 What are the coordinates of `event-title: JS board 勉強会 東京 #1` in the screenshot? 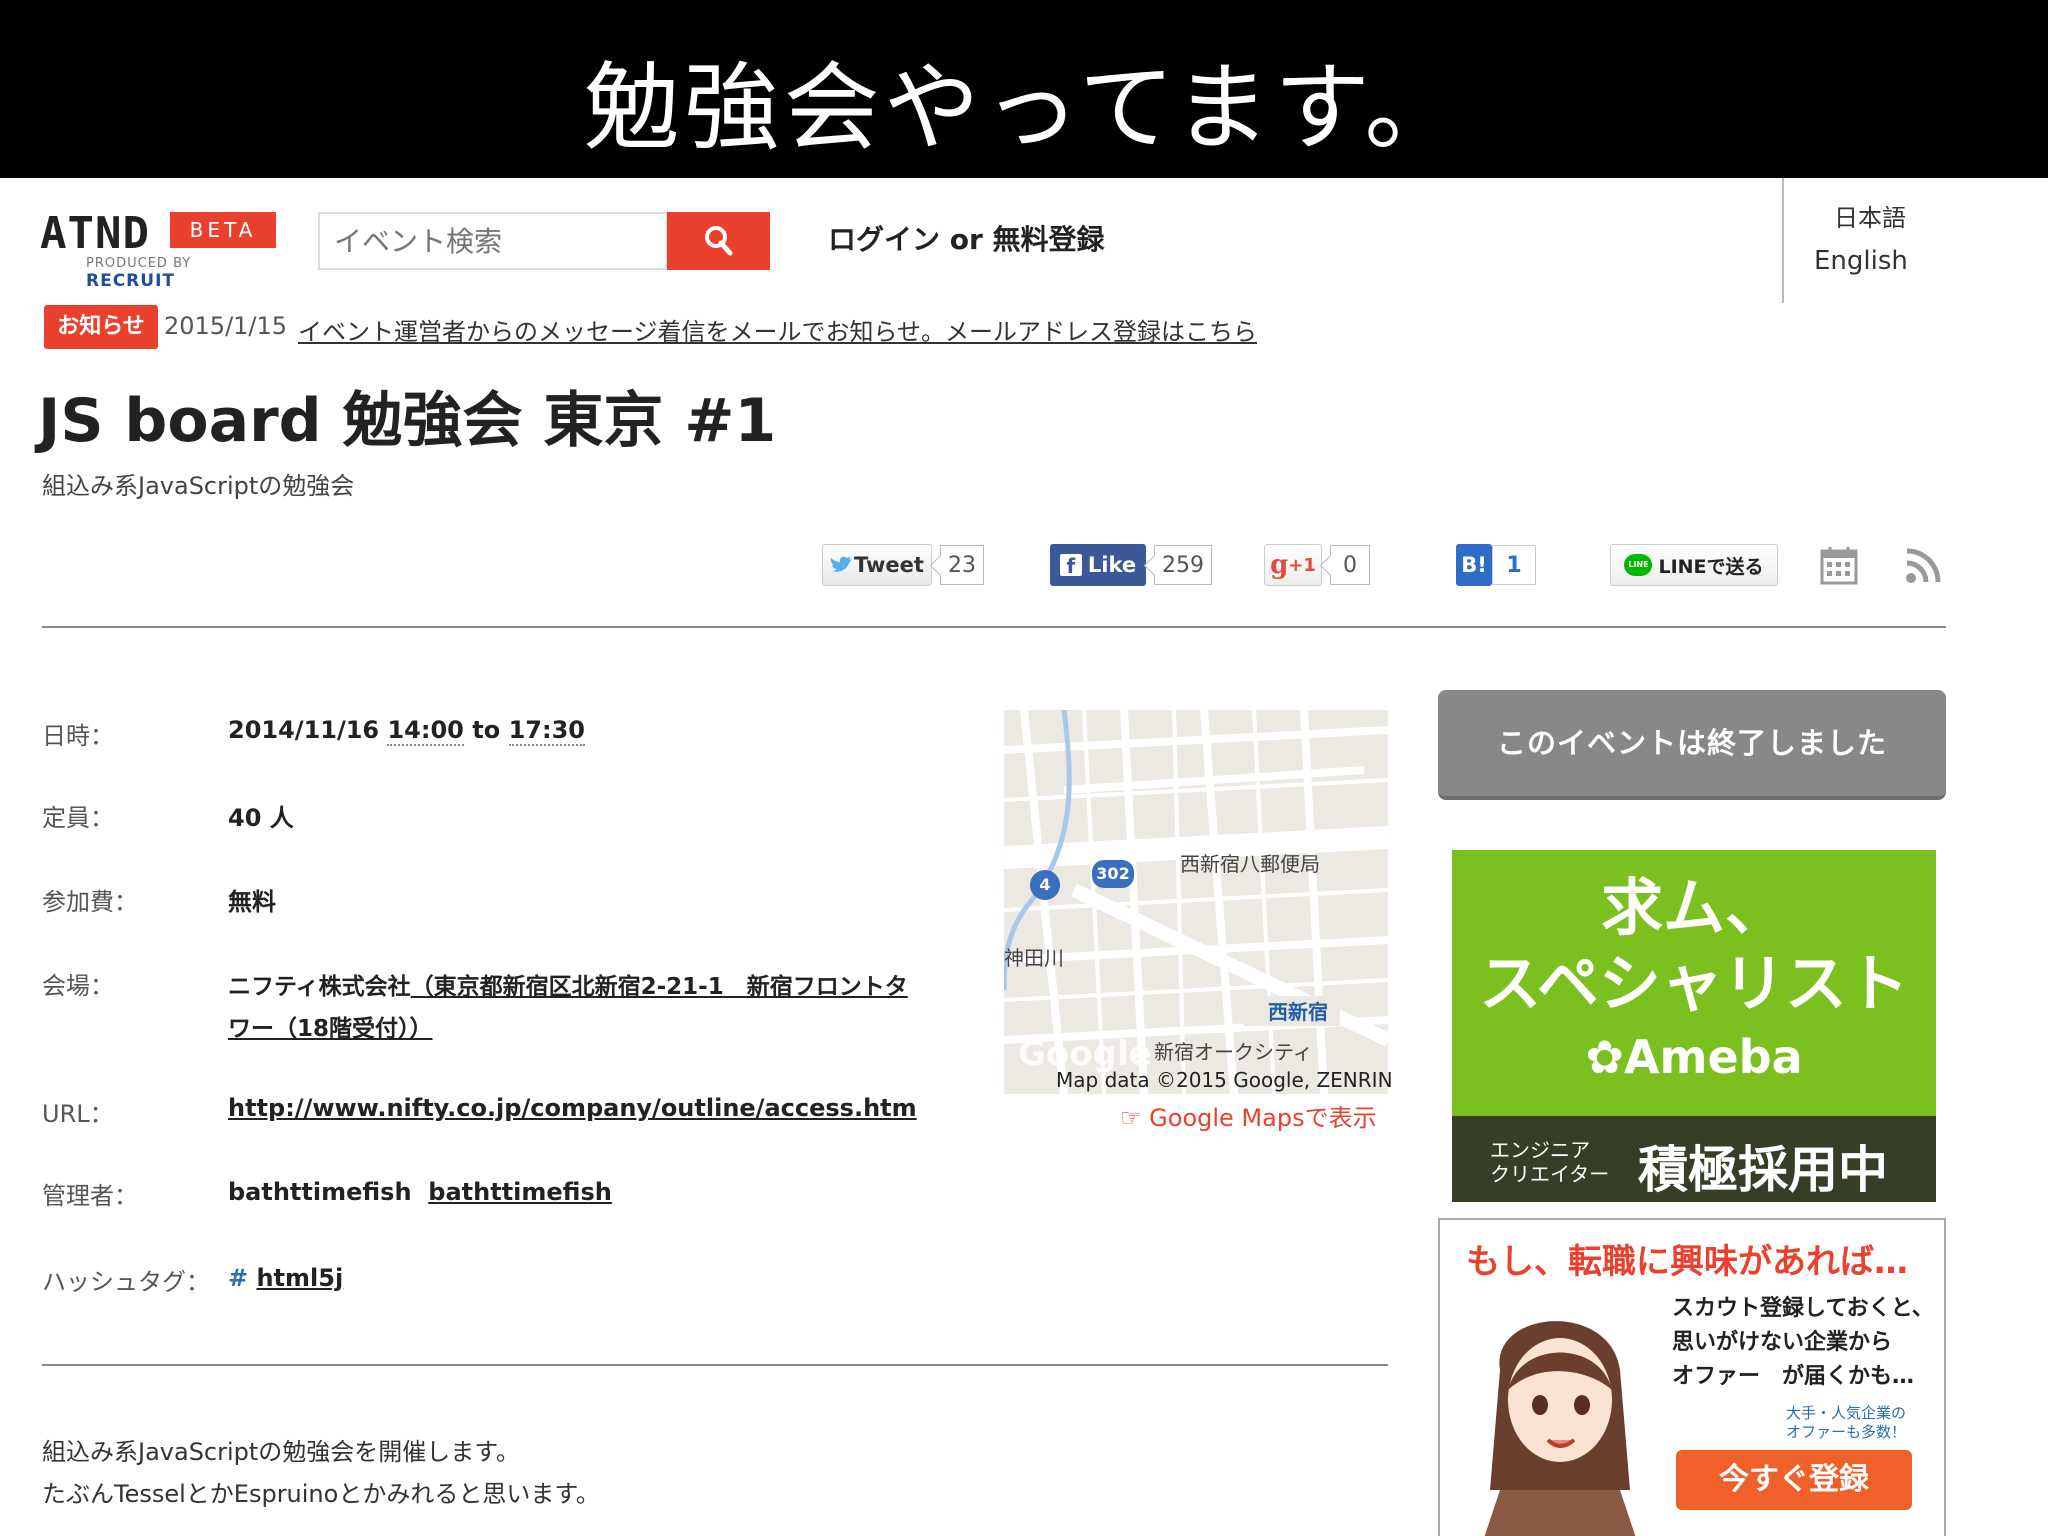 It's located at (407, 421).